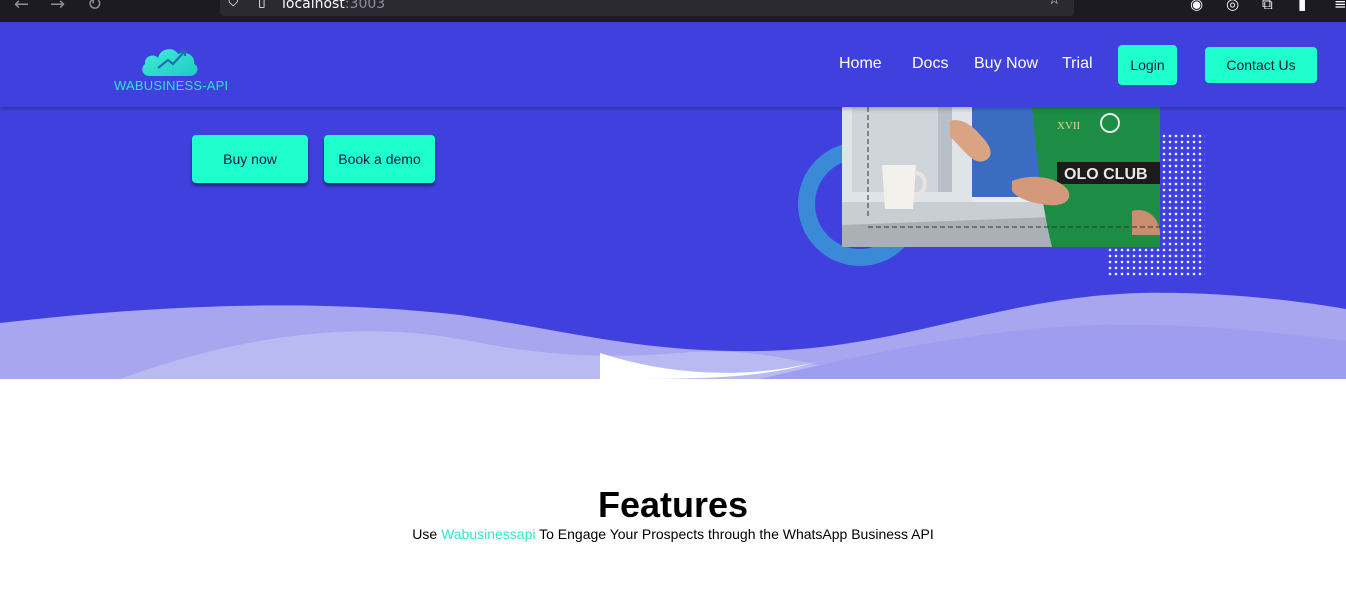  Describe the element at coordinates (488, 534) in the screenshot. I see `brand-highlight: Wabusinessapi` at that location.